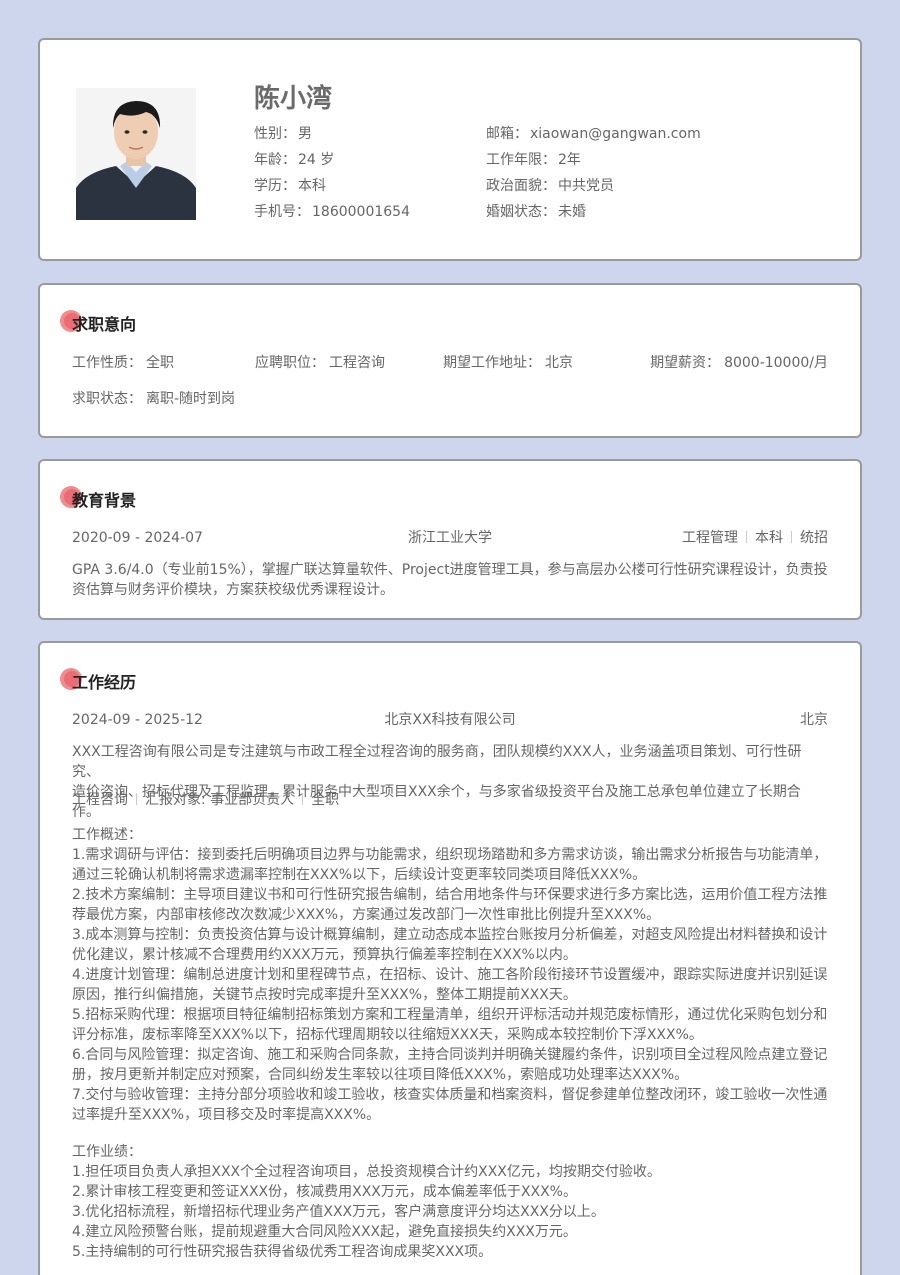 The height and width of the screenshot is (1275, 900). I want to click on section-title: 求职意向, so click(104, 324).